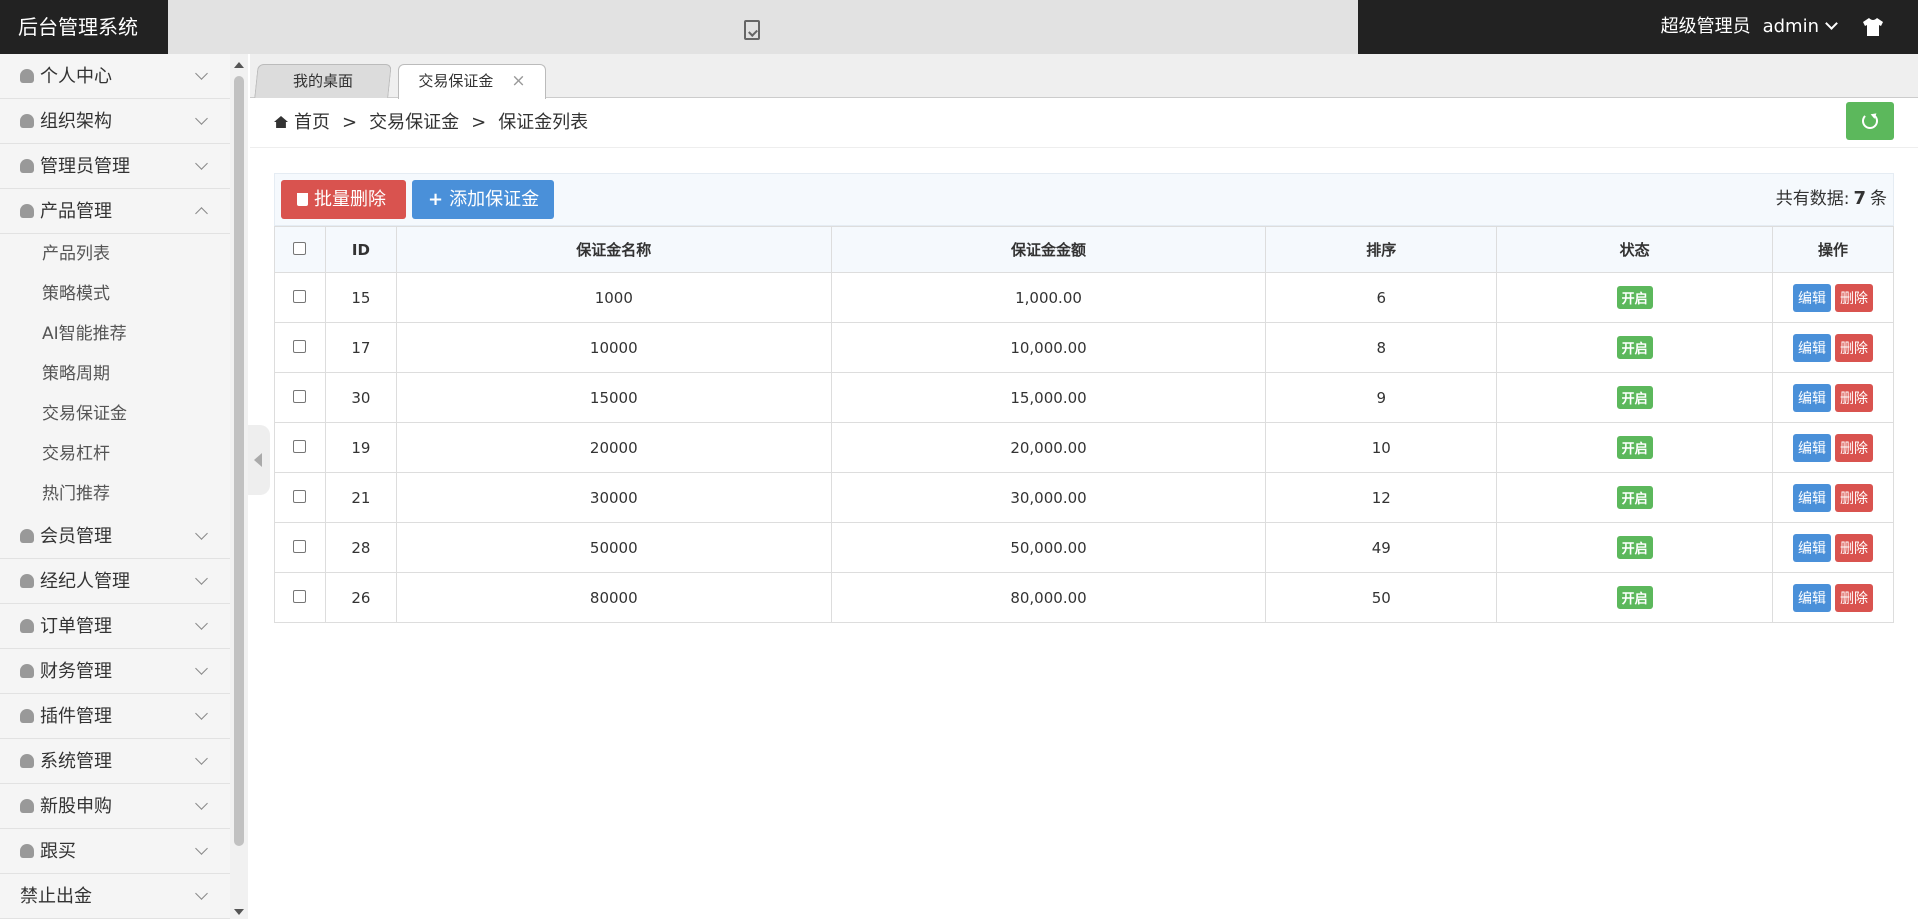  What do you see at coordinates (239, 461) in the screenshot?
I see `scroll-thumb` at bounding box center [239, 461].